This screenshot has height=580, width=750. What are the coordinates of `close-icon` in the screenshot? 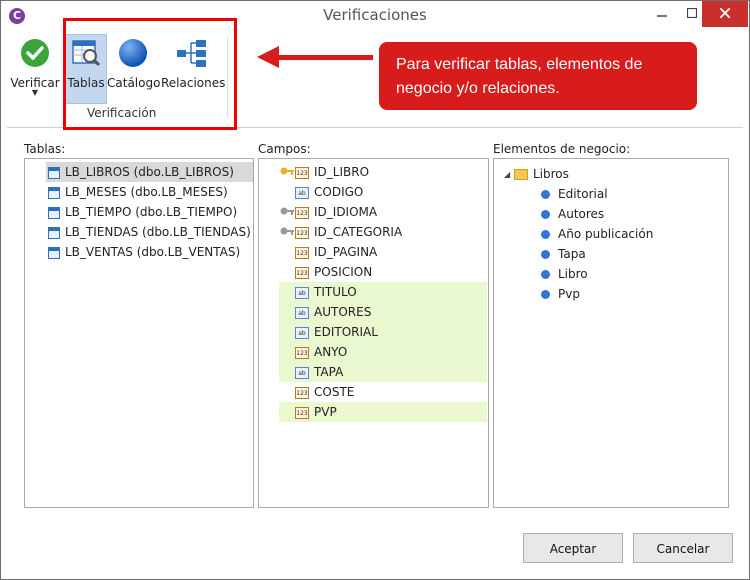 It's located at (725, 13).